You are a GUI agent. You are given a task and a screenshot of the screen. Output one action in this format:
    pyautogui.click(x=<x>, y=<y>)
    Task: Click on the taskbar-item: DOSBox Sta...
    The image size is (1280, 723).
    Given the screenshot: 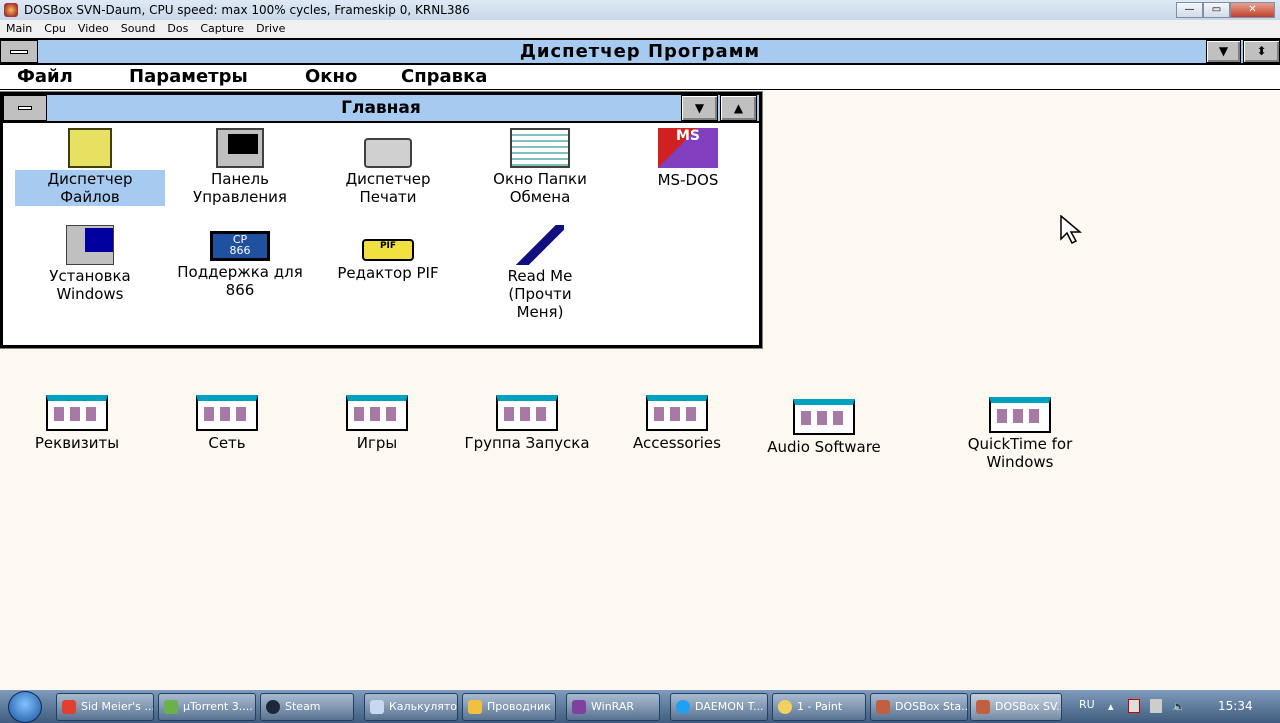 What is the action you would take?
    pyautogui.click(x=919, y=707)
    